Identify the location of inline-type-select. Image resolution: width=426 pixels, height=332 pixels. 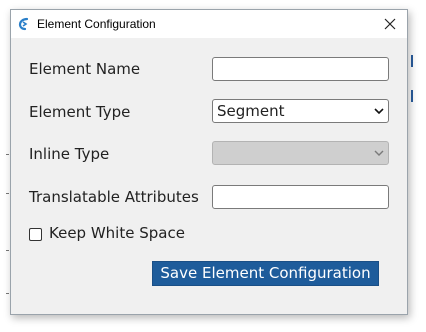
(300, 153).